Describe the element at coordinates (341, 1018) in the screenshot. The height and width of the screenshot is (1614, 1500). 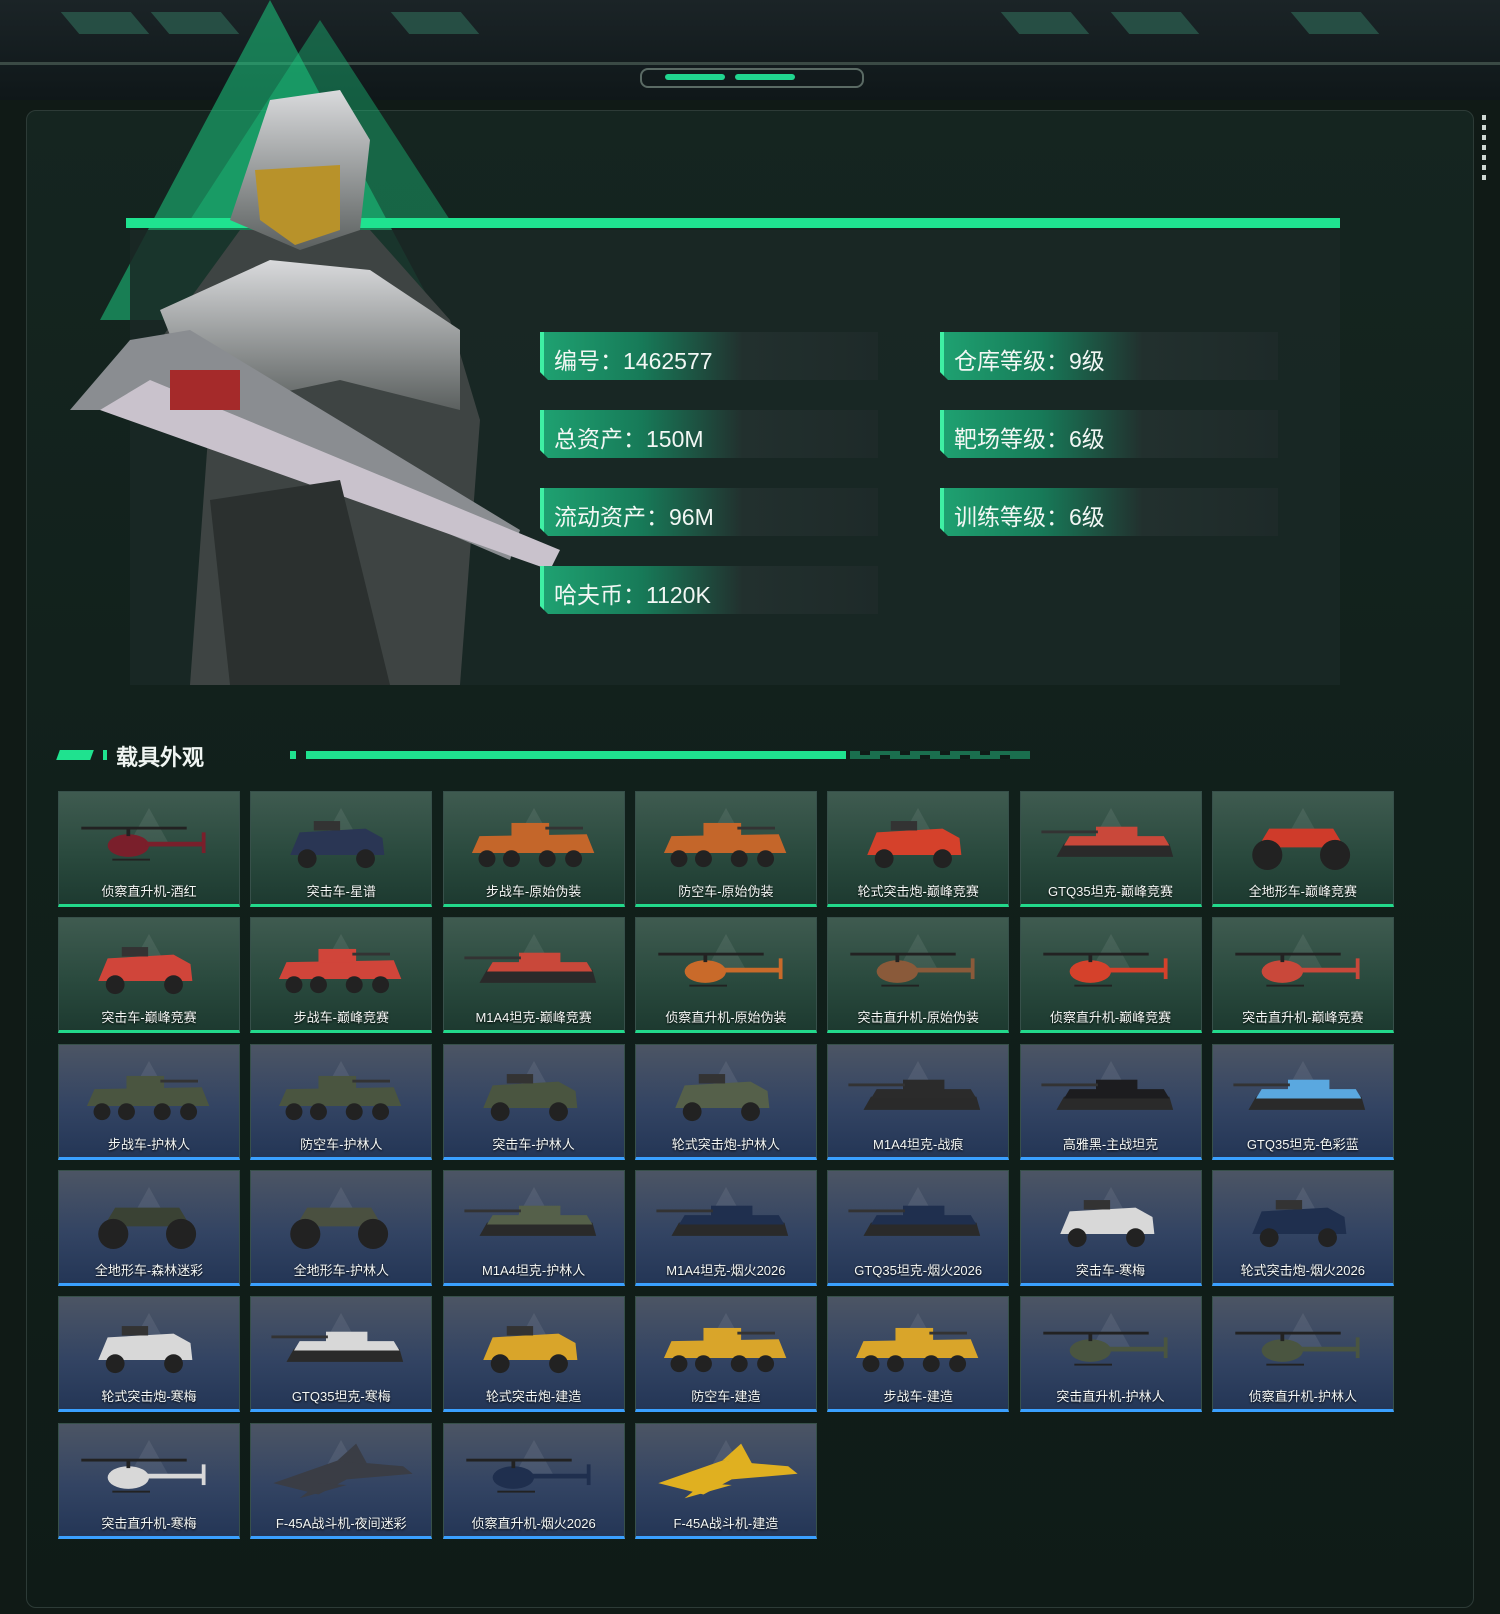
I see `vehicle-skin-label: 步战车-巅峰竞赛` at that location.